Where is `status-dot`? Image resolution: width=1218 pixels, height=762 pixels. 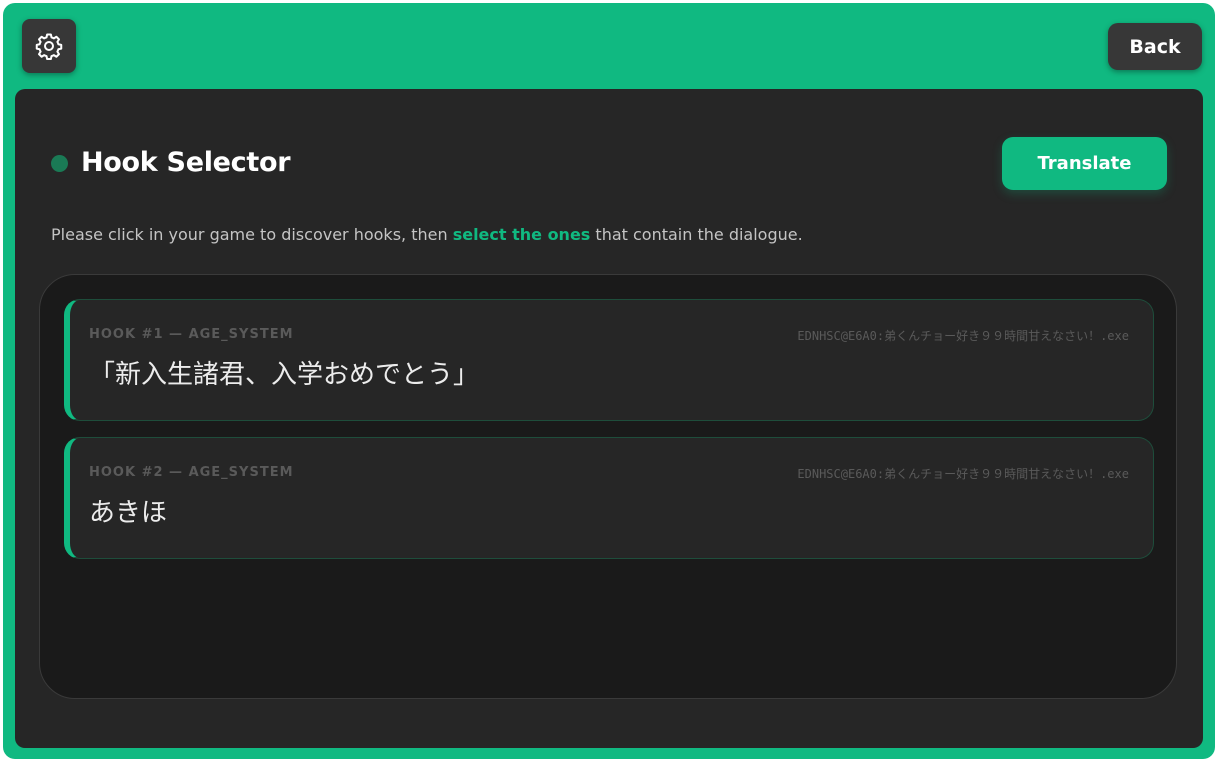
status-dot is located at coordinates (59, 163).